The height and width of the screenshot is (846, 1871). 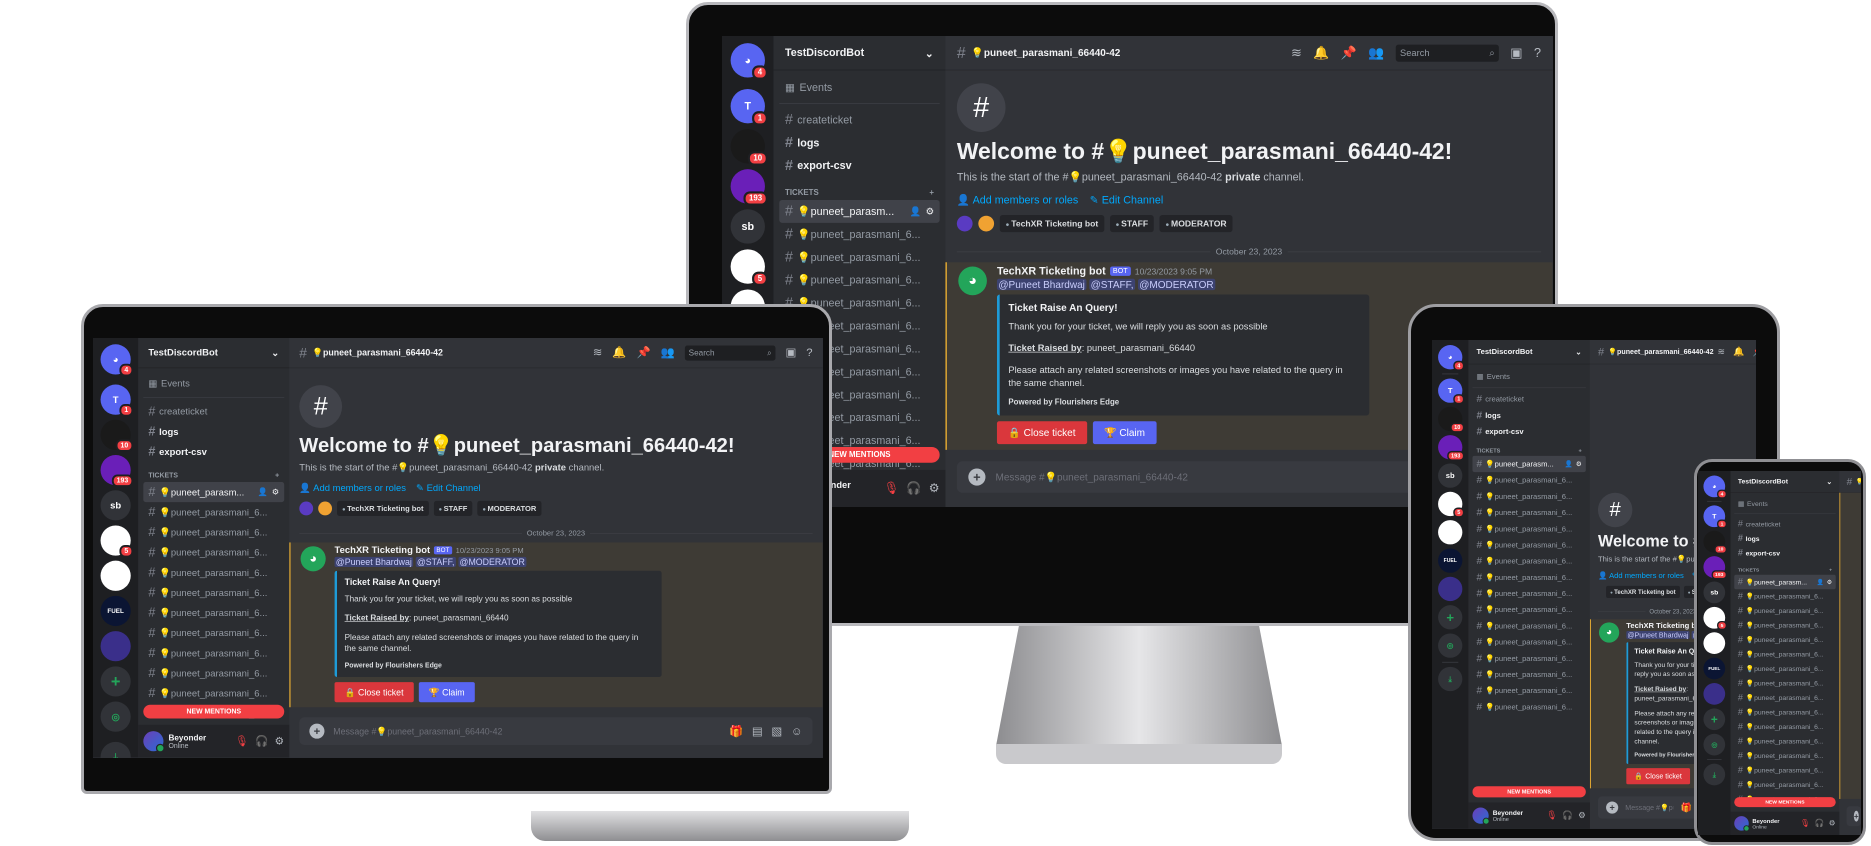 What do you see at coordinates (352, 488) in the screenshot?
I see `add-members-button: 👤 Add members or roles` at bounding box center [352, 488].